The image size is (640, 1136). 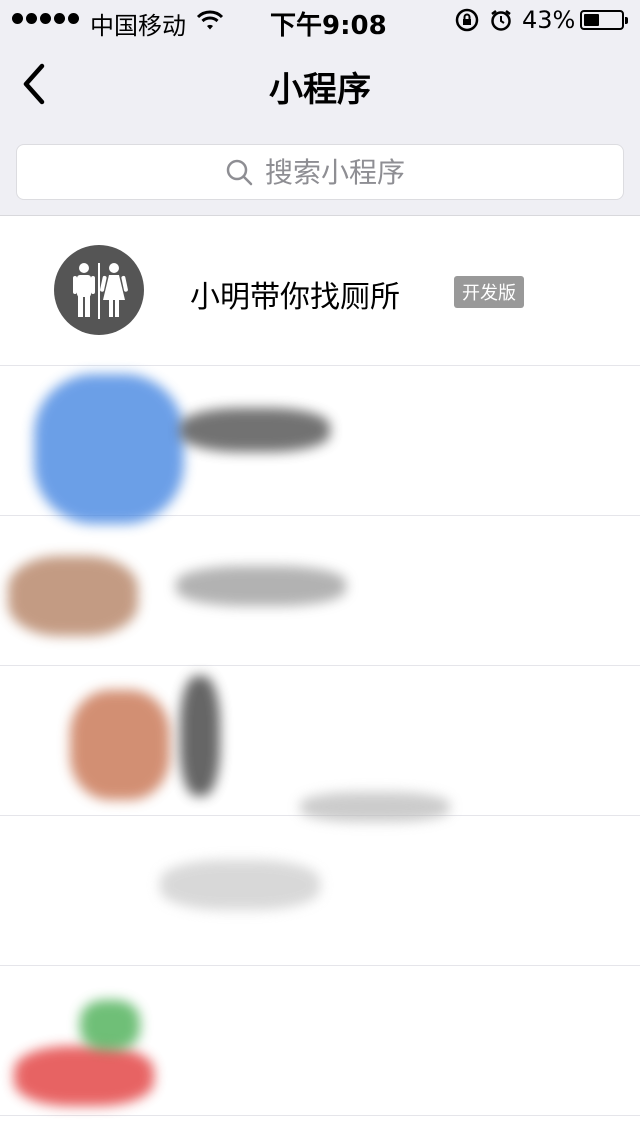 I want to click on page-title: 小程序, so click(x=320, y=90).